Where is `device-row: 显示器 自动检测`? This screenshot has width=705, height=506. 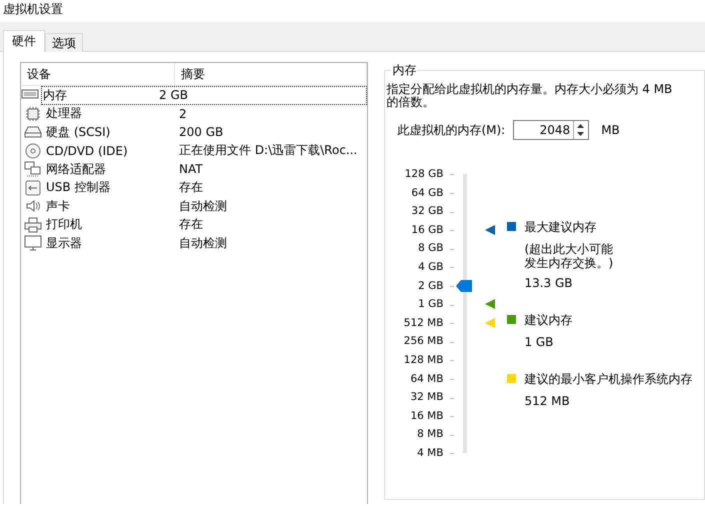
device-row: 显示器 自动检测 is located at coordinates (194, 243).